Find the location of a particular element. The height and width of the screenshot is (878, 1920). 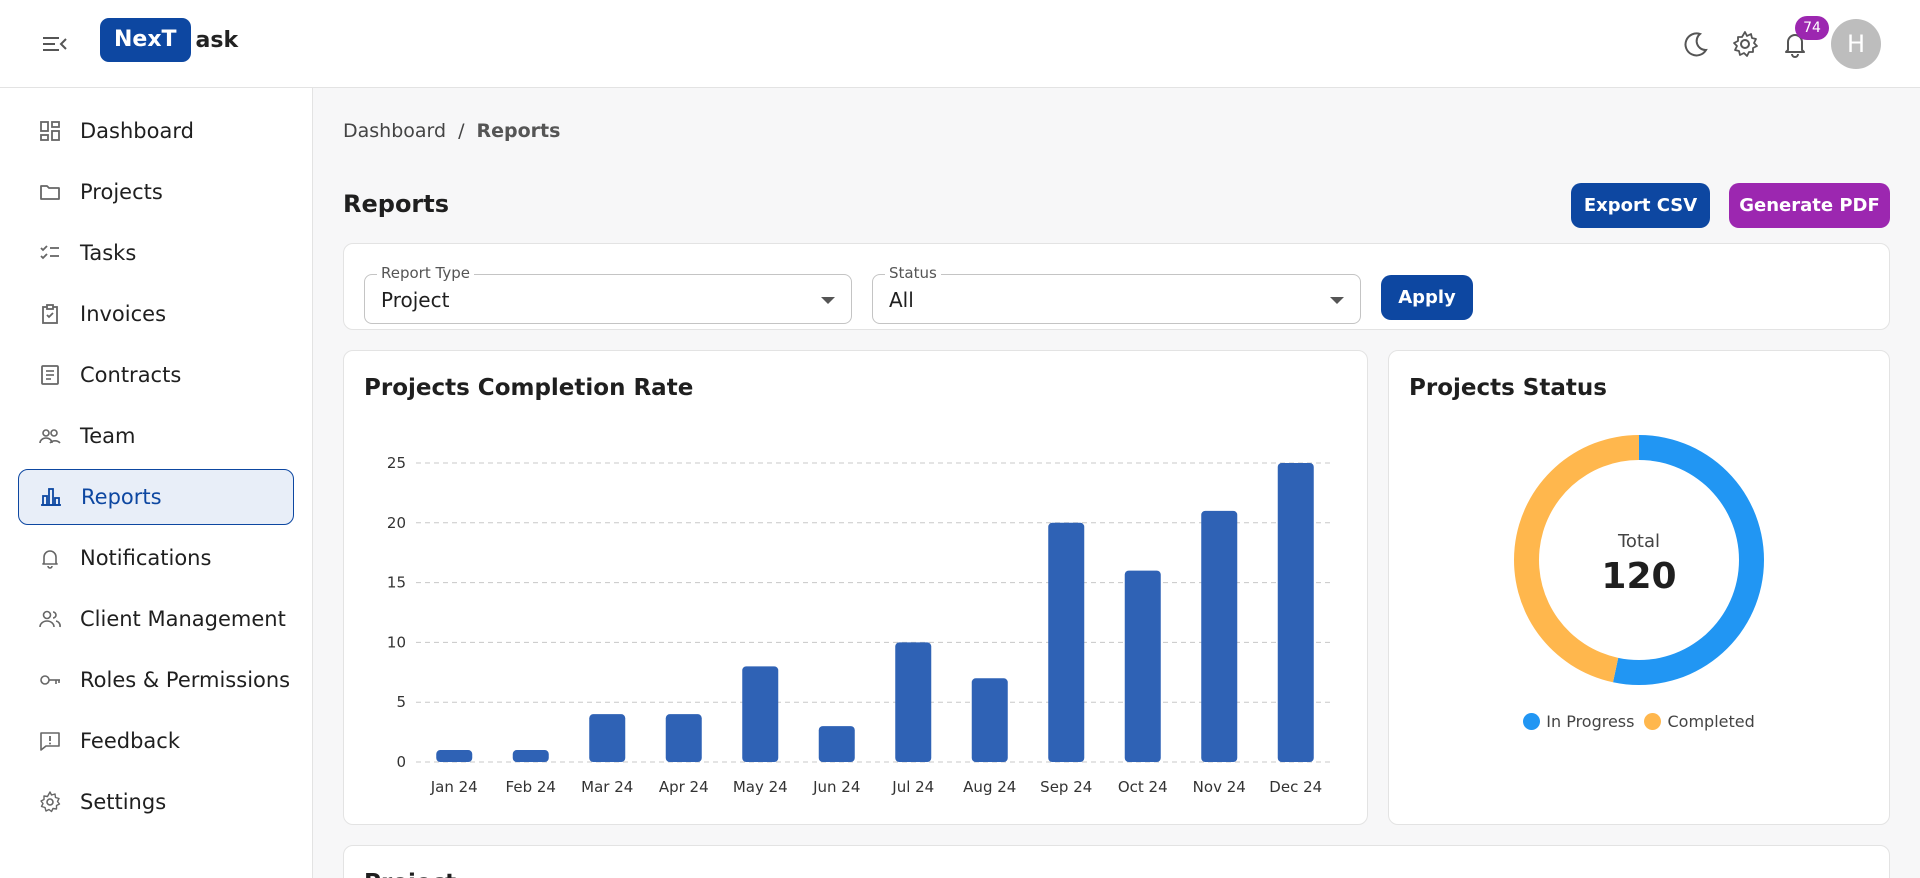

bar-chart-icon is located at coordinates (51, 497).